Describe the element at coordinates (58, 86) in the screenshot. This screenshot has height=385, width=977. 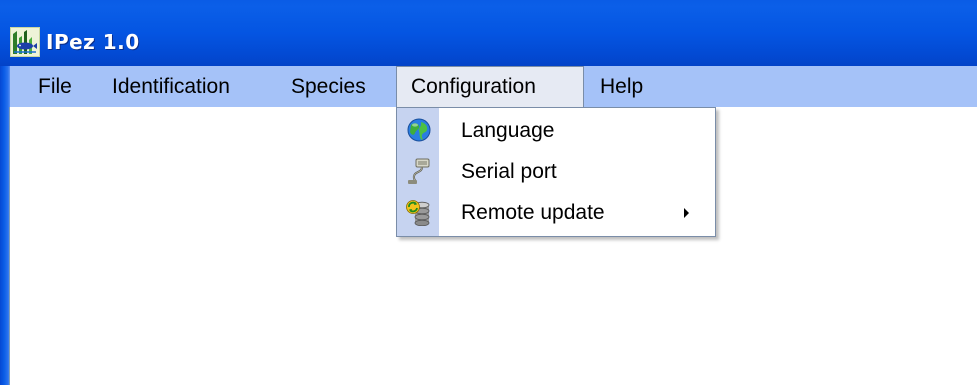
I see `menu-file: File` at that location.